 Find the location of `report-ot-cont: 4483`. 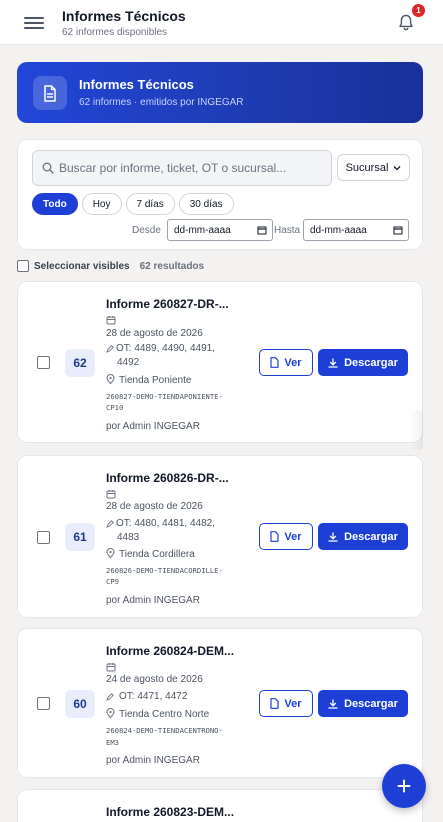

report-ot-cont: 4483 is located at coordinates (128, 537).